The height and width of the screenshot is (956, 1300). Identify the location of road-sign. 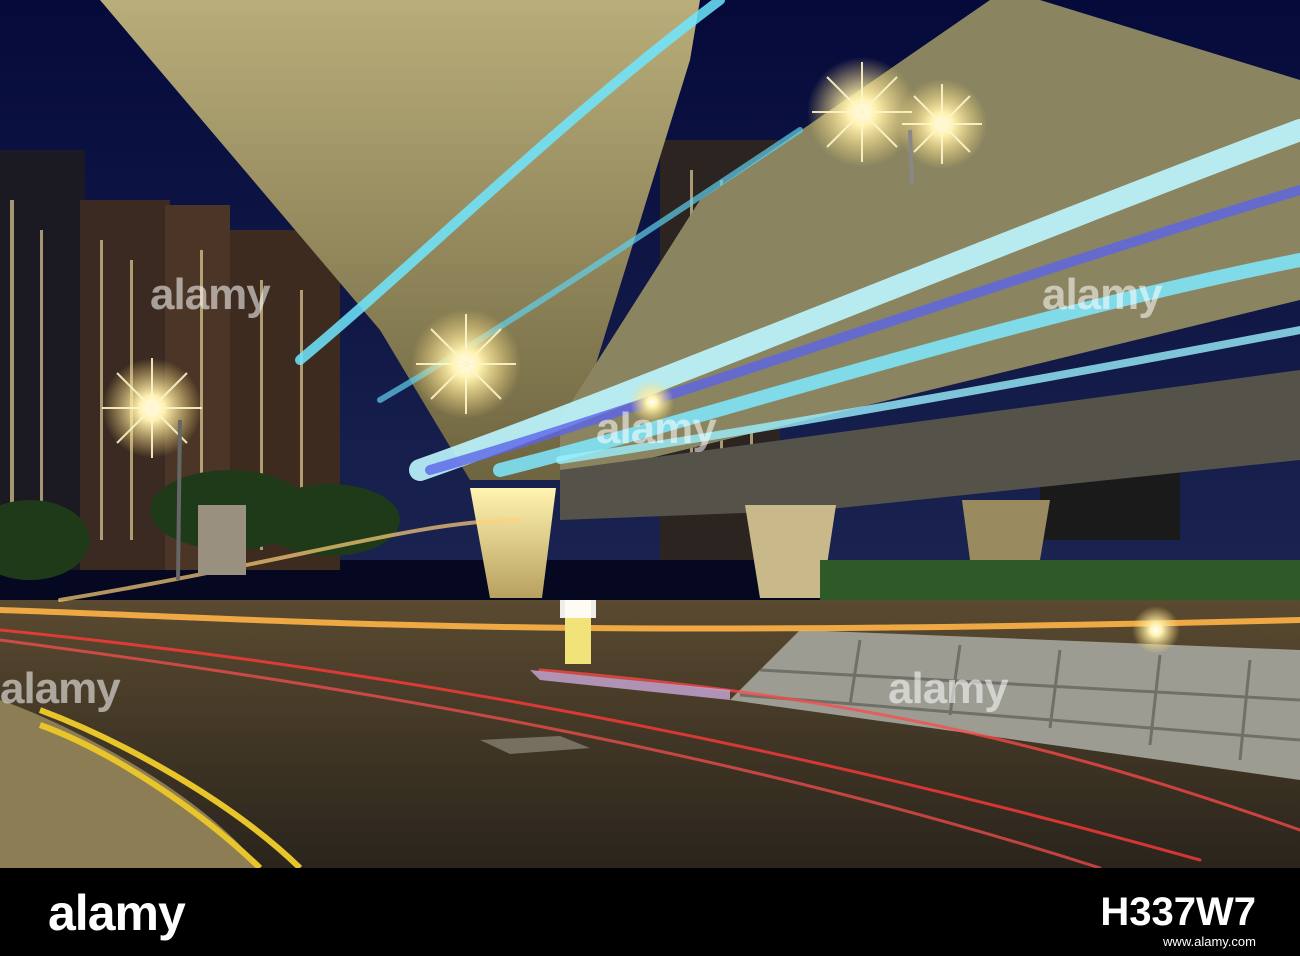
(222, 540).